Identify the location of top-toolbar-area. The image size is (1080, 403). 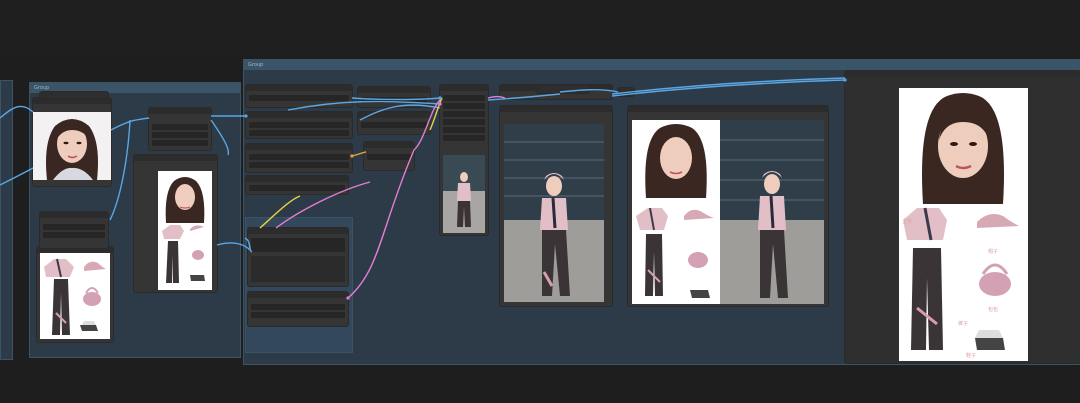
(540, 29).